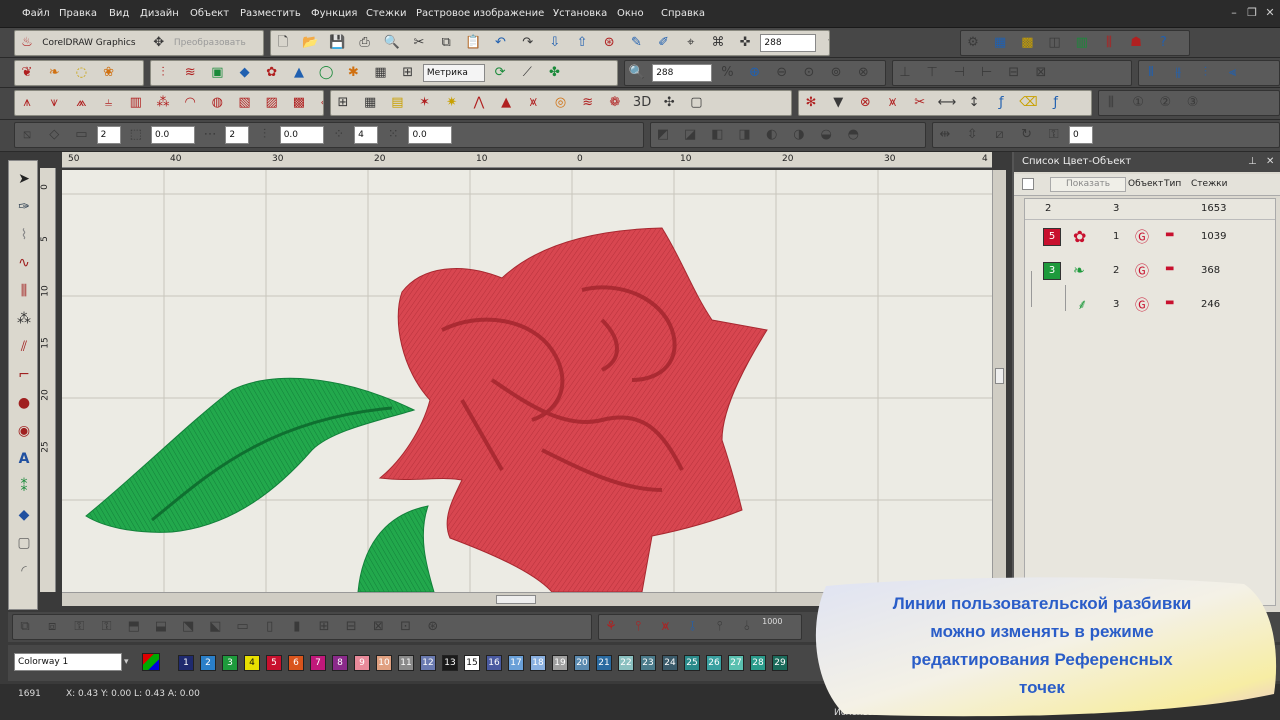 This screenshot has height=720, width=1280. I want to click on color-chip: 4, so click(252, 663).